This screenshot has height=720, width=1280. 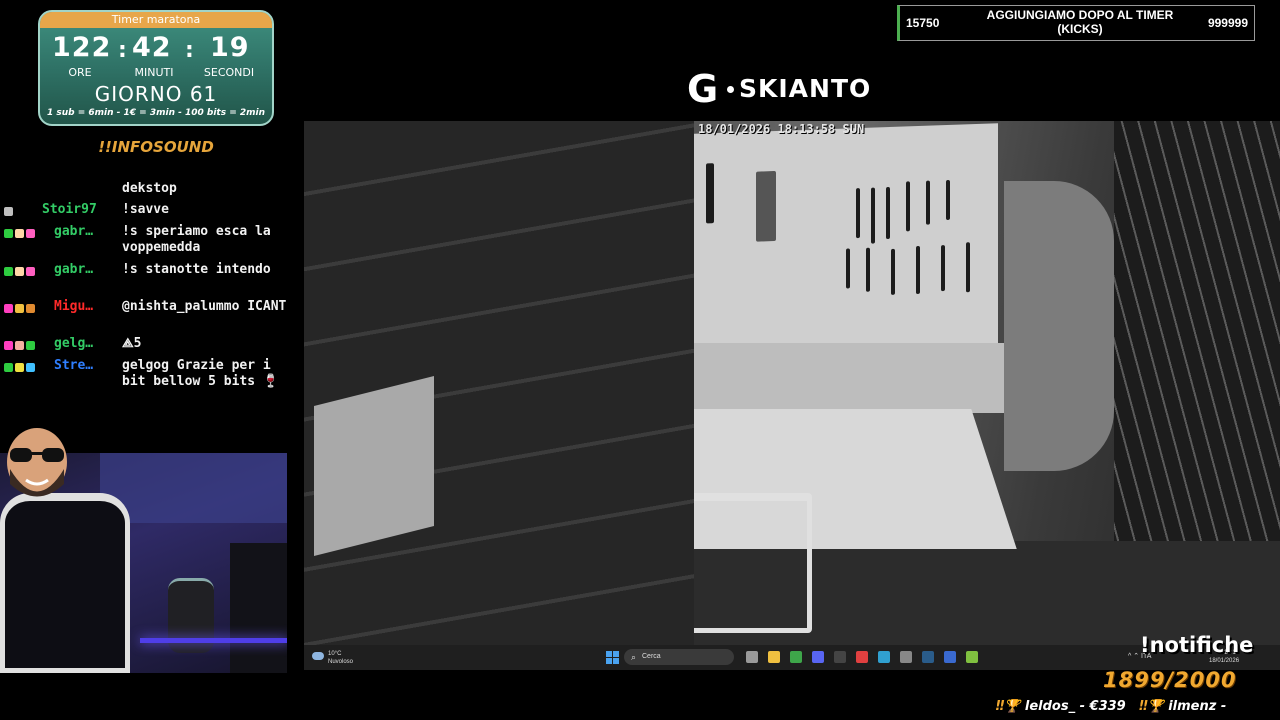 I want to click on camera-desk-front, so click(x=844, y=378).